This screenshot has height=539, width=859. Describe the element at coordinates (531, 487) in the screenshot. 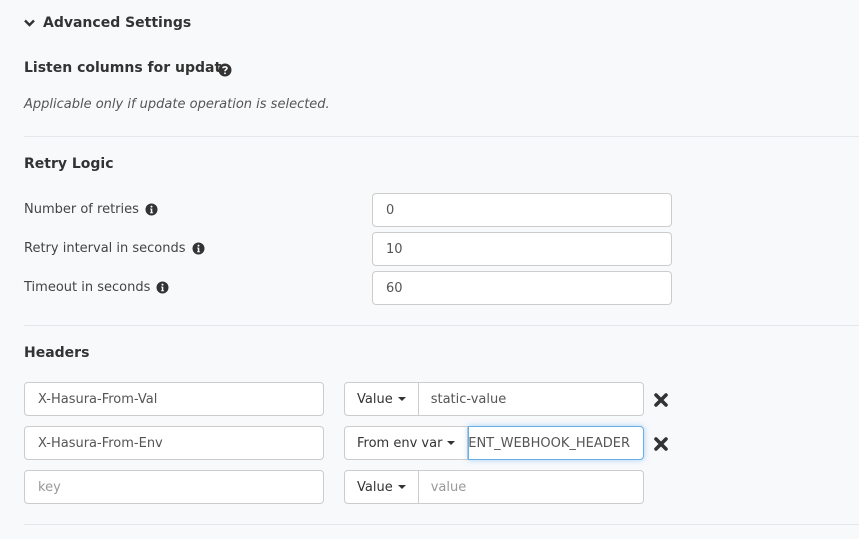

I see `header-value-input: value` at that location.